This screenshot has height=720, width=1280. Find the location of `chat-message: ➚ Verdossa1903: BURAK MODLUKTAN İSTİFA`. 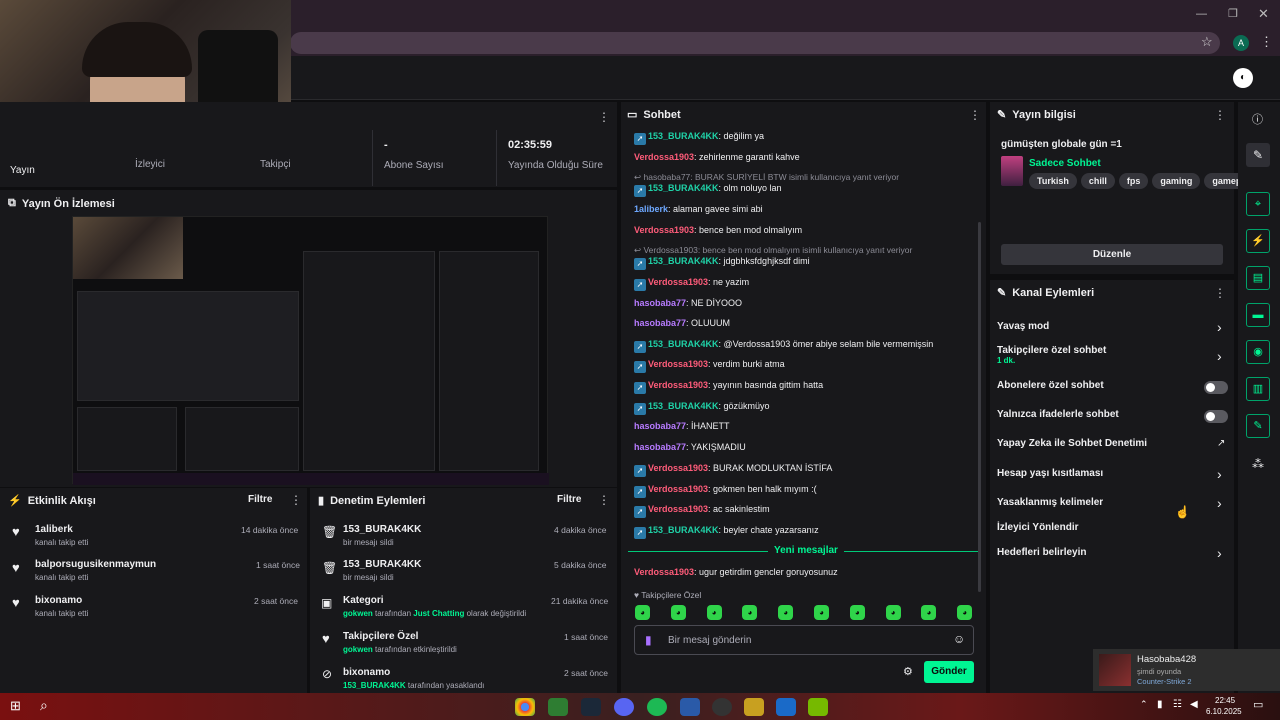

chat-message: ➚ Verdossa1903: BURAK MODLUKTAN İSTİFA is located at coordinates (733, 470).